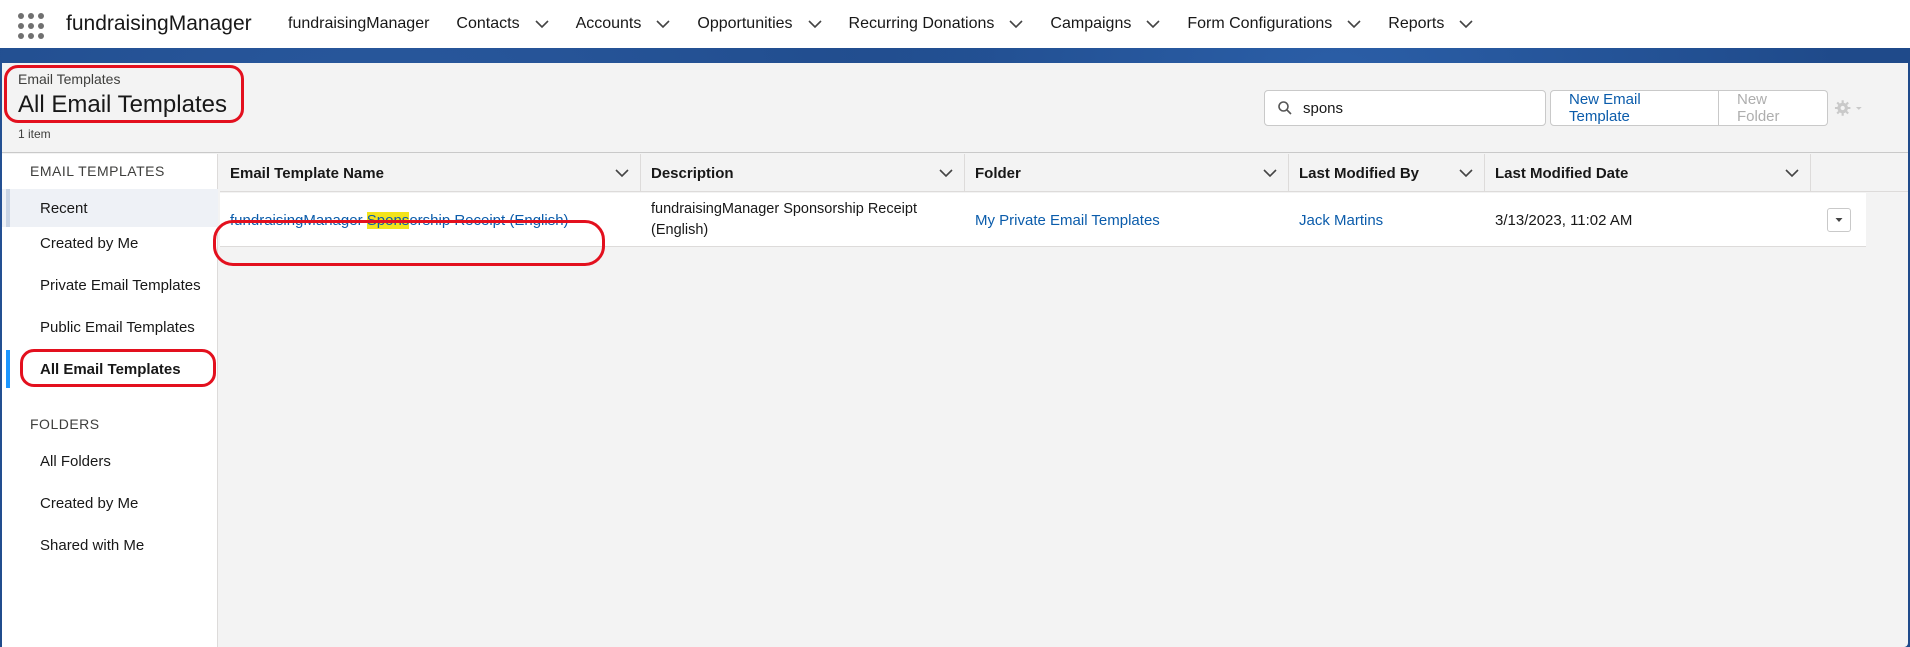  I want to click on row-actions-button, so click(1839, 220).